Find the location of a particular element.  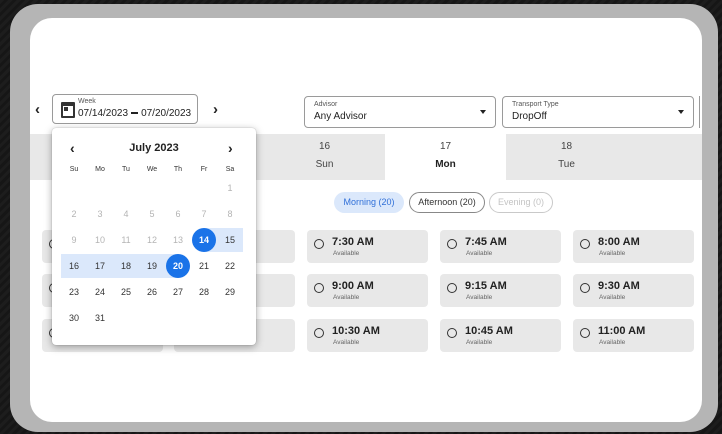

weekday-label: Mo is located at coordinates (100, 169).